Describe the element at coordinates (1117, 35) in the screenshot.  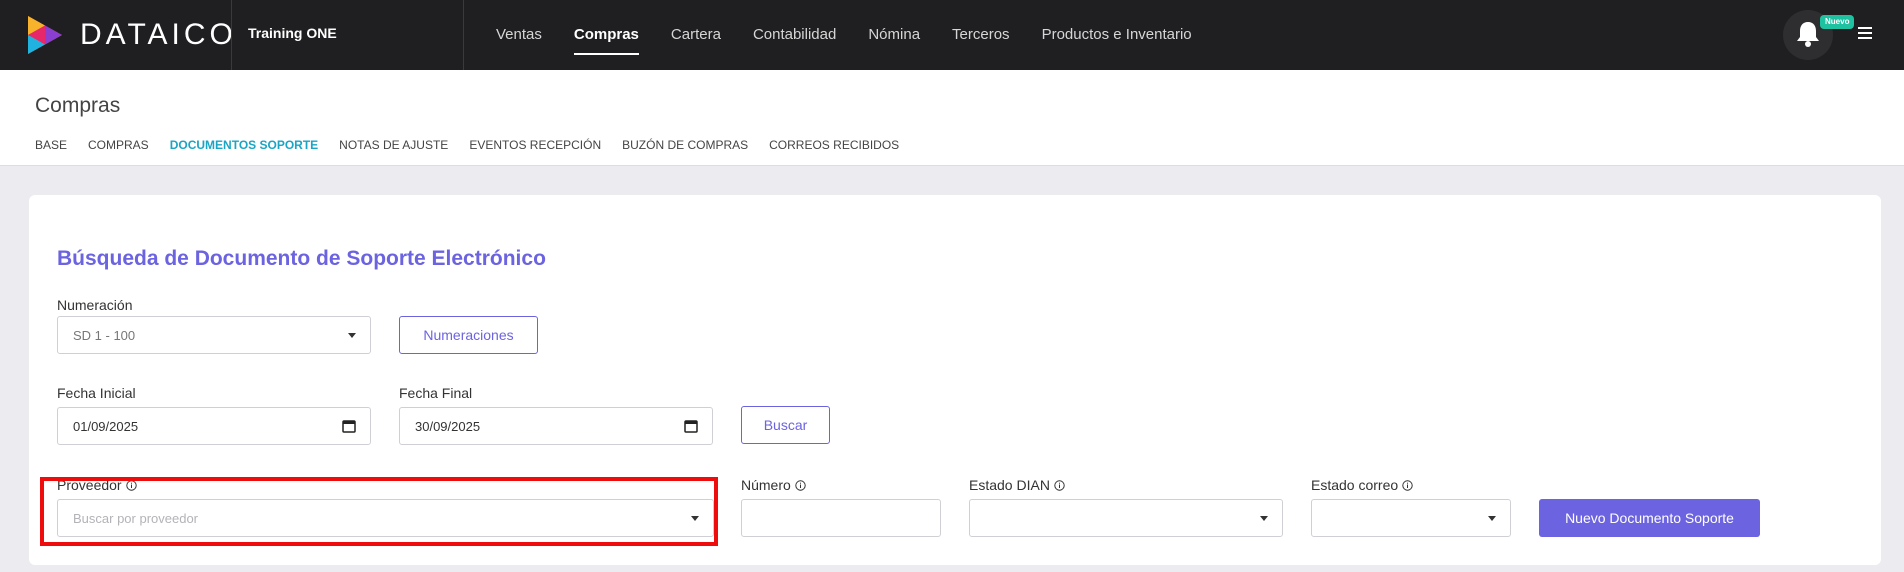
I see `nav-productos-inventario: Productos e Inventario` at that location.